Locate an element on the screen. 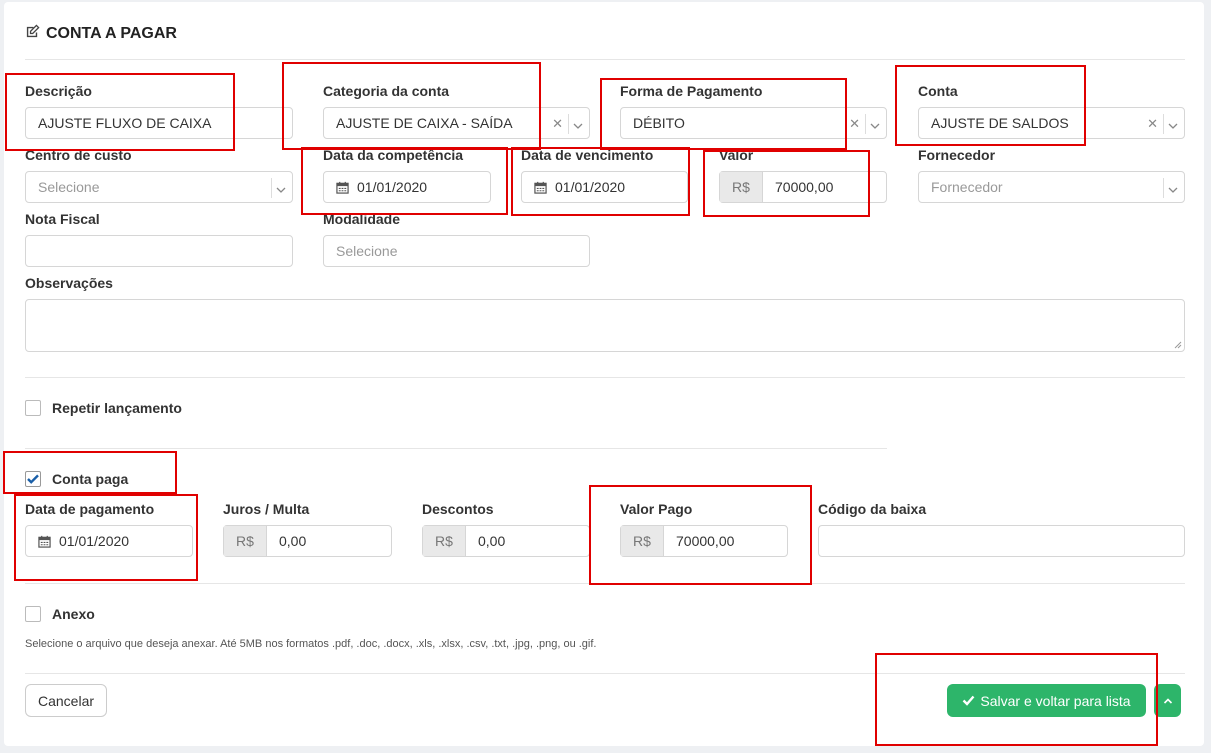 This screenshot has width=1211, height=753. descricao-input: AJUSTE FLUXO DE CAIXA is located at coordinates (159, 123).